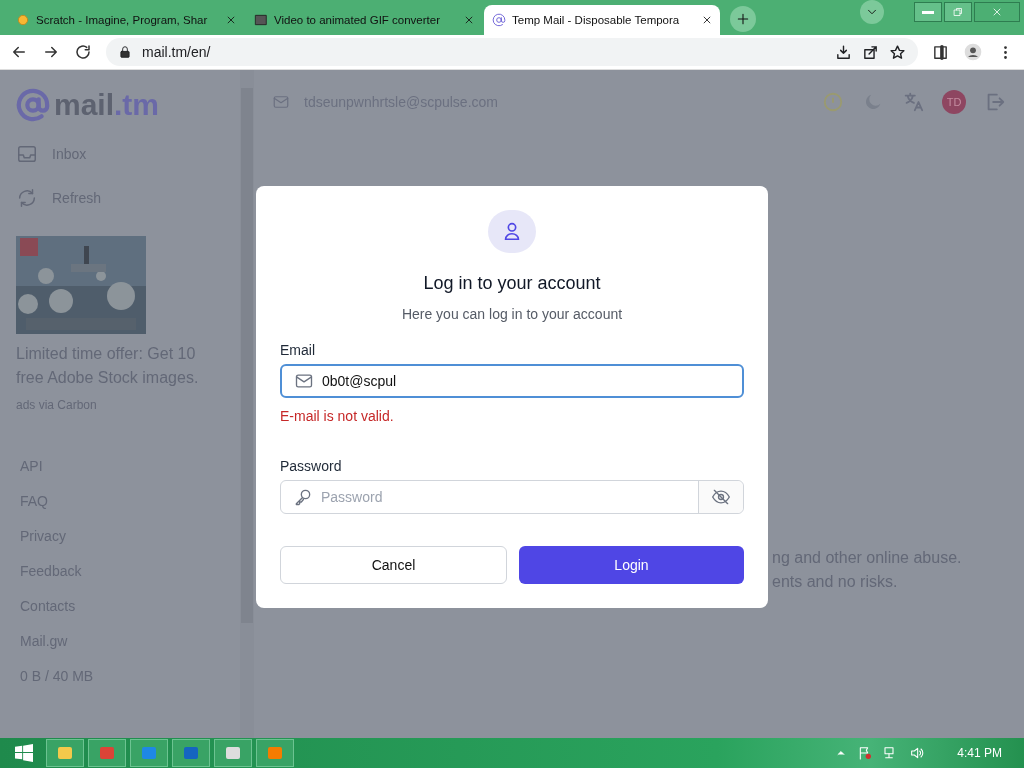 The width and height of the screenshot is (1024, 768). What do you see at coordinates (512, 496) in the screenshot?
I see `password-field: Password` at bounding box center [512, 496].